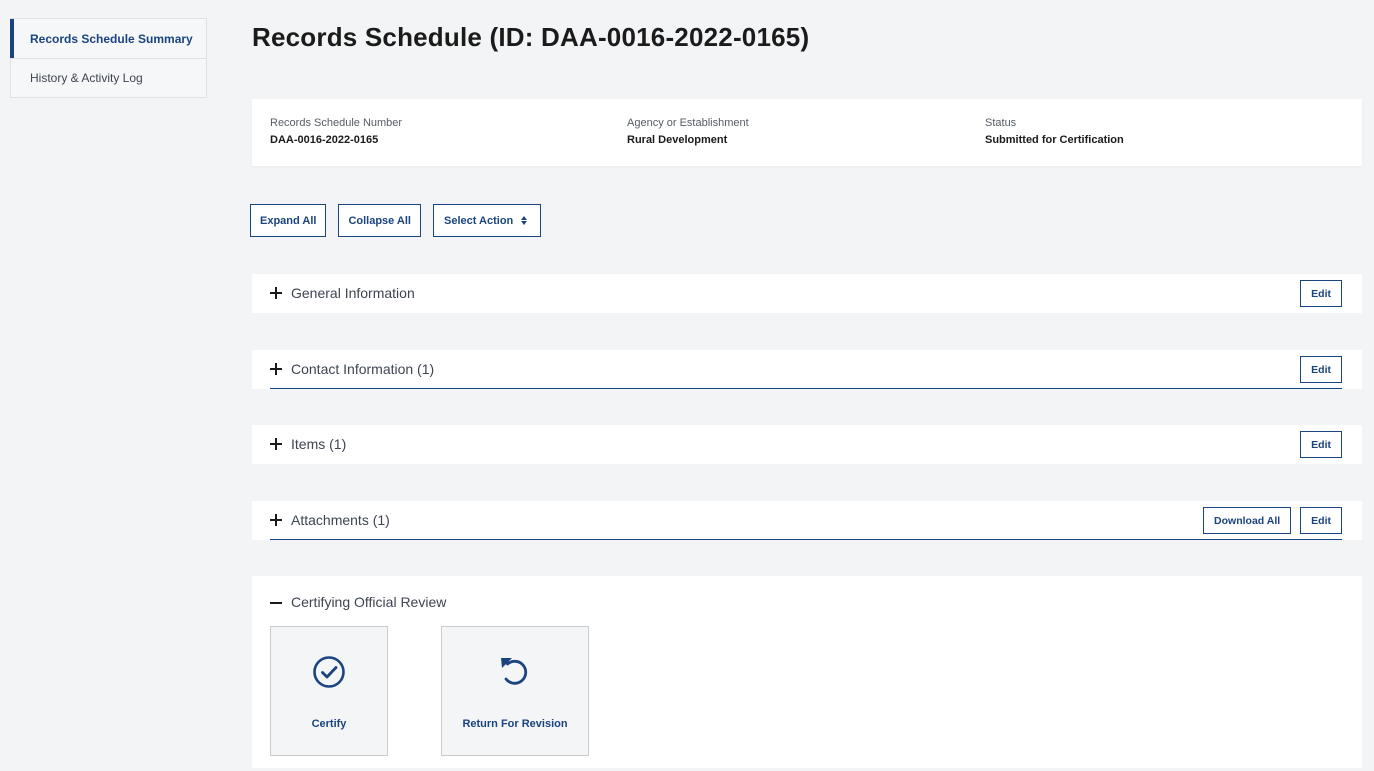 The width and height of the screenshot is (1374, 771). I want to click on minus-icon, so click(276, 602).